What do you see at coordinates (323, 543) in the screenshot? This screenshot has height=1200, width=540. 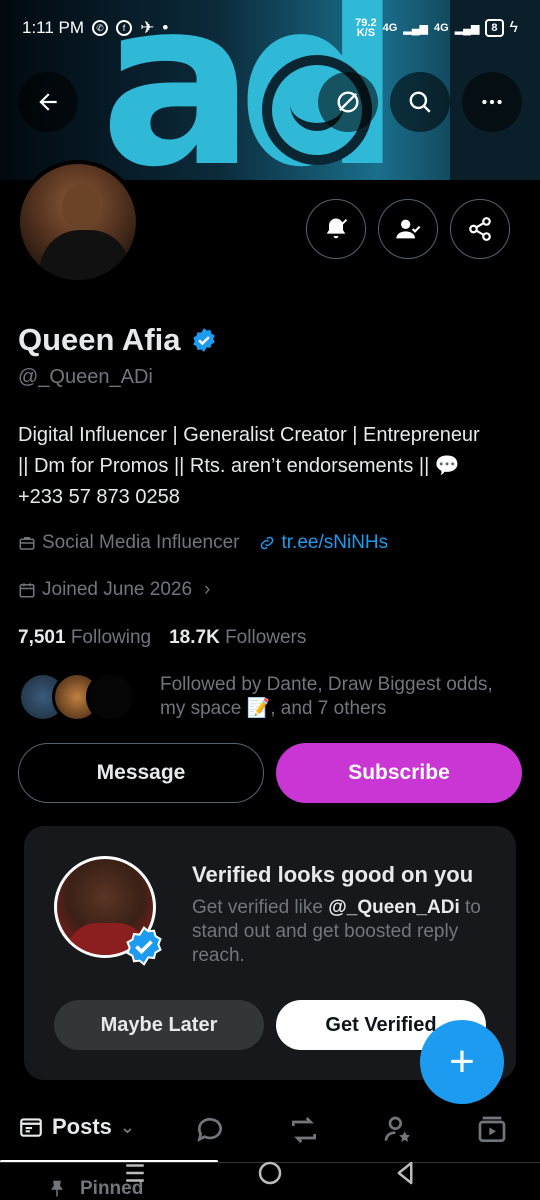 I see `profile-link: tr.ee/sNiNHs` at bounding box center [323, 543].